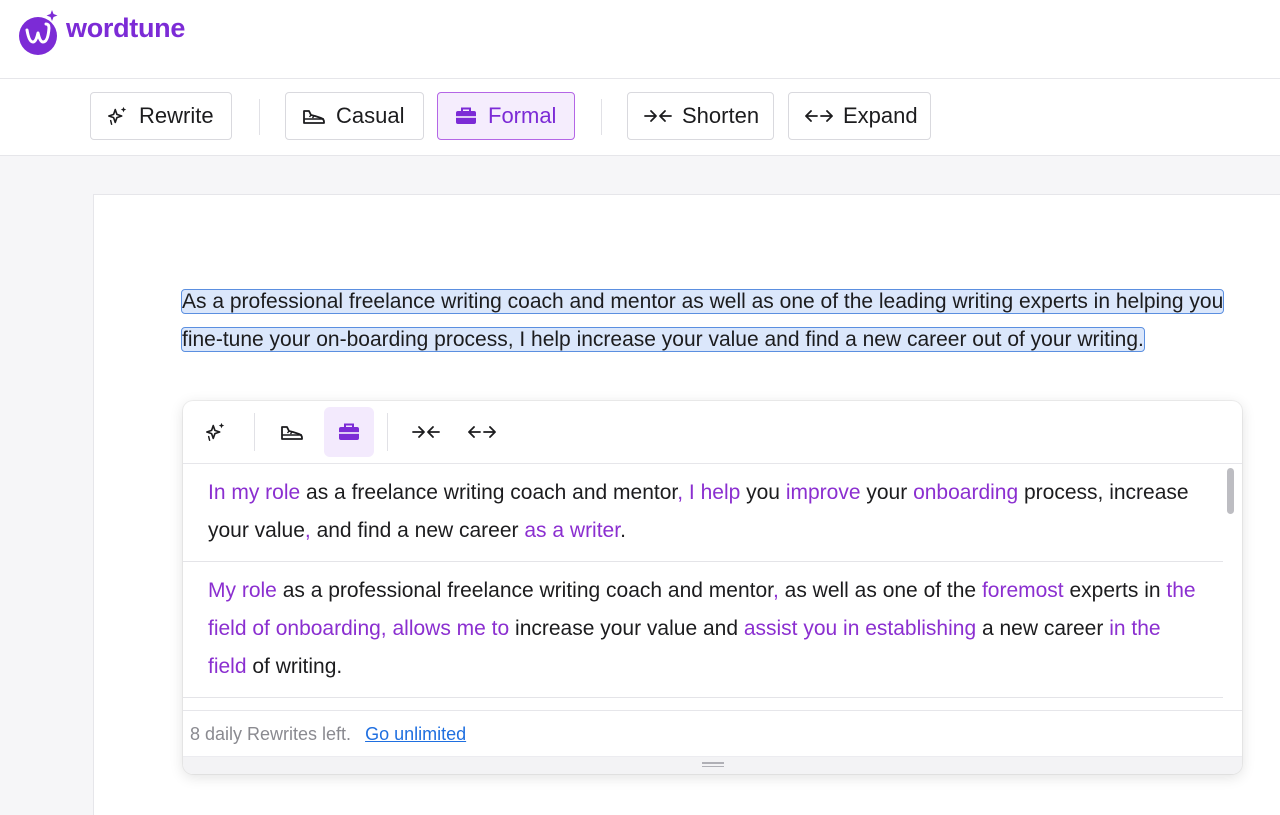  I want to click on popup-rewrite-button, so click(216, 432).